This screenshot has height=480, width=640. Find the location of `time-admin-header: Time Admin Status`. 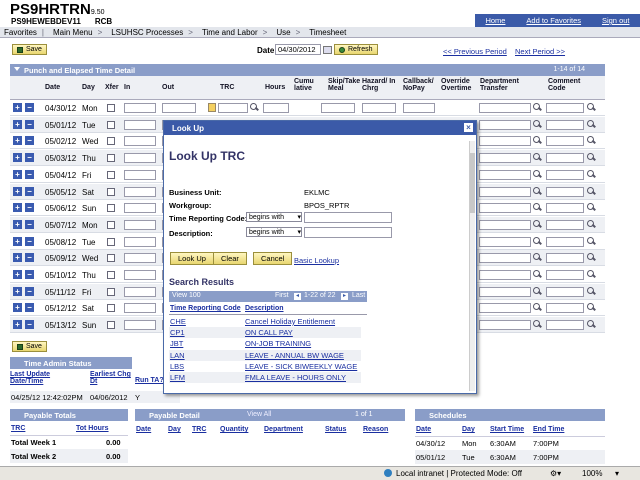

time-admin-header: Time Admin Status is located at coordinates (71, 363).